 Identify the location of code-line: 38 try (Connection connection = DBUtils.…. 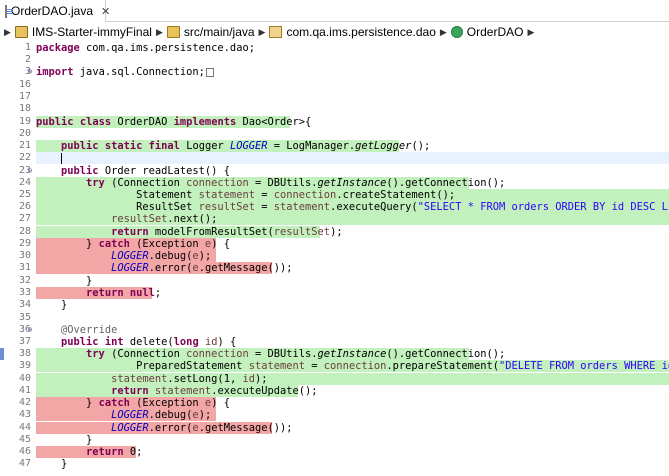
(334, 354).